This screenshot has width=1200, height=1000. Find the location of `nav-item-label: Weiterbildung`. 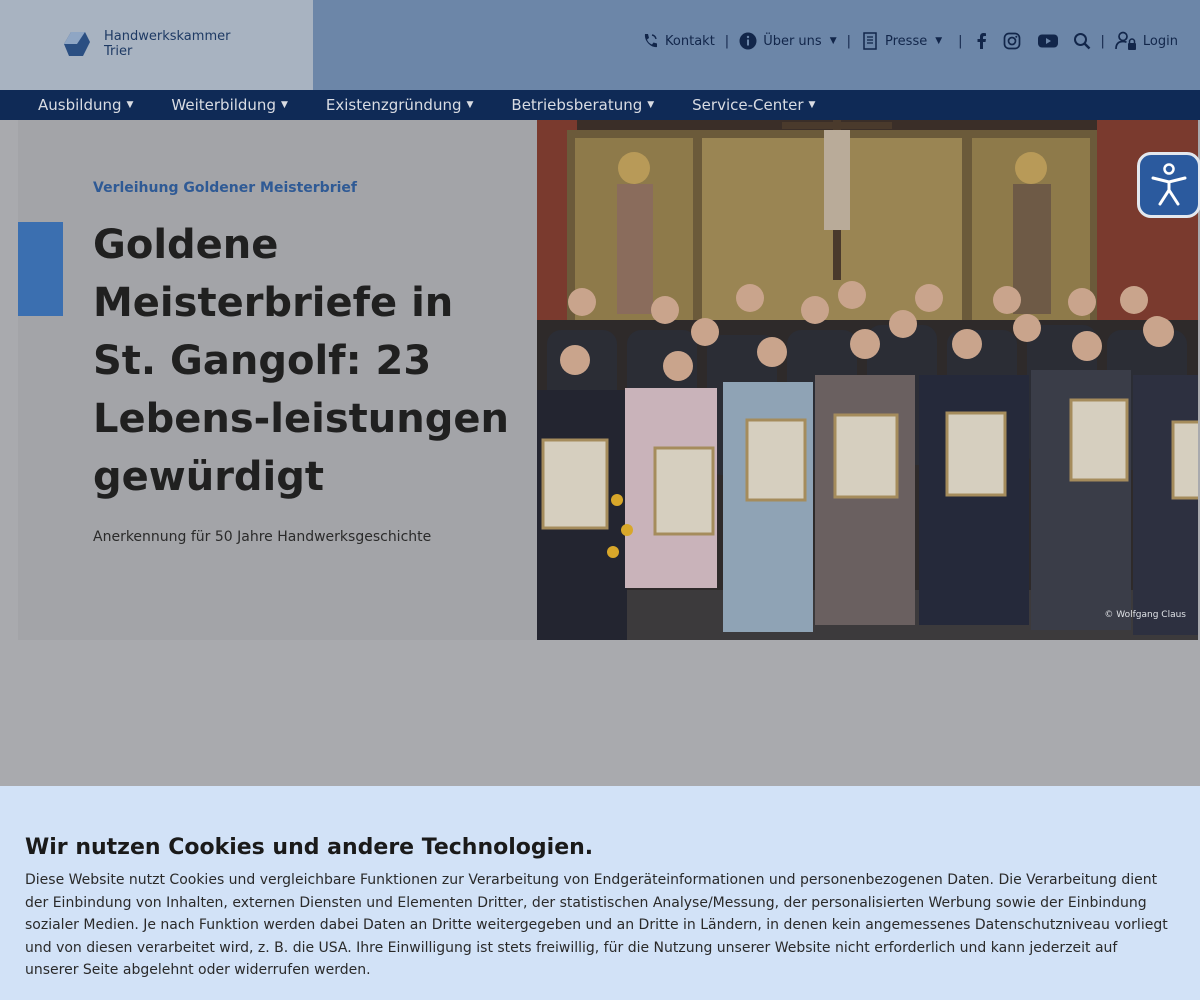

nav-item-label: Weiterbildung is located at coordinates (223, 105).